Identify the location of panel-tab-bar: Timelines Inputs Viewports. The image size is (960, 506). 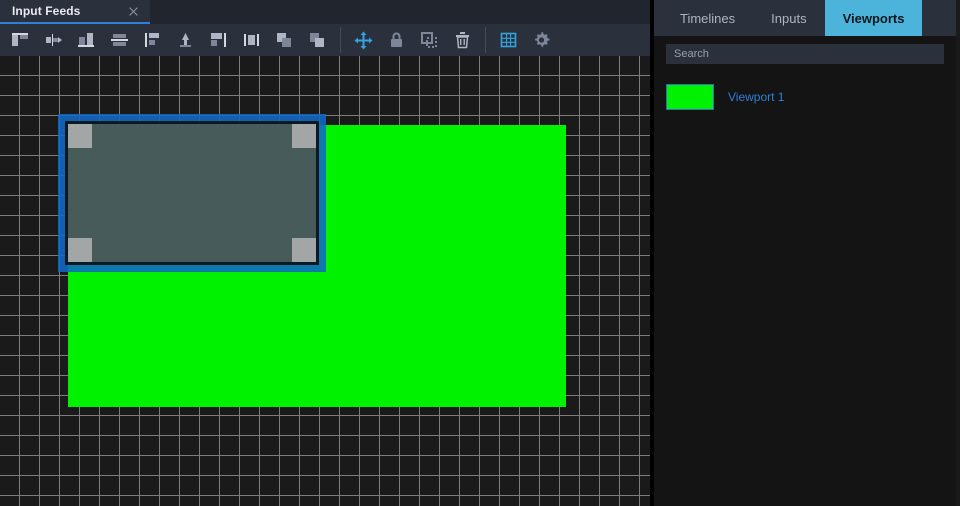
(805, 18).